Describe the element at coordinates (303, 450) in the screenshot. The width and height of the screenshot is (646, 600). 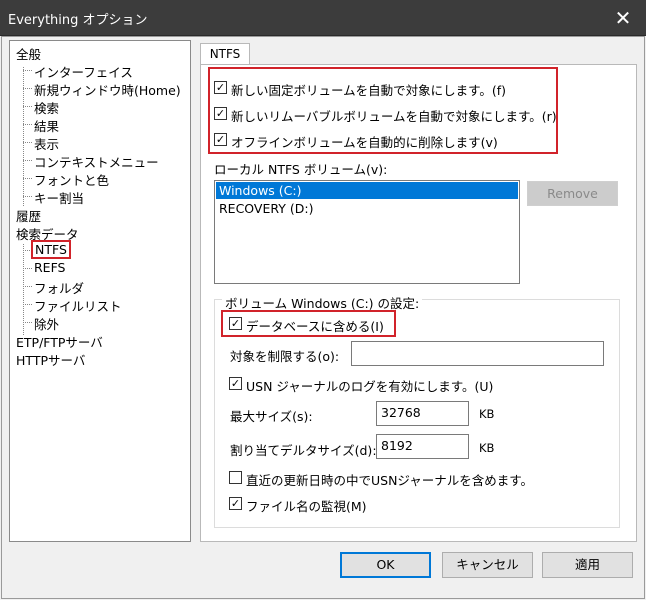
I see `delta-label: 割り当てデルタサイズ(d):` at that location.